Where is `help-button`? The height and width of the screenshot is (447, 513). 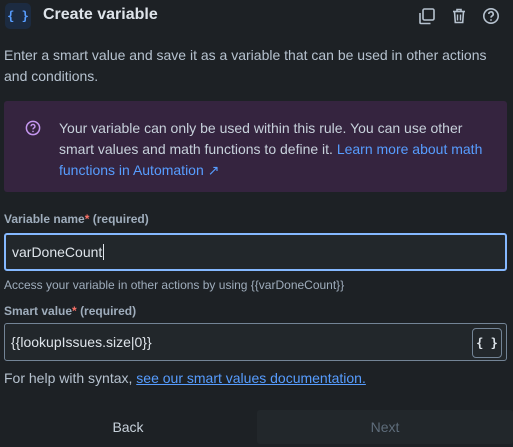
help-button is located at coordinates (491, 16).